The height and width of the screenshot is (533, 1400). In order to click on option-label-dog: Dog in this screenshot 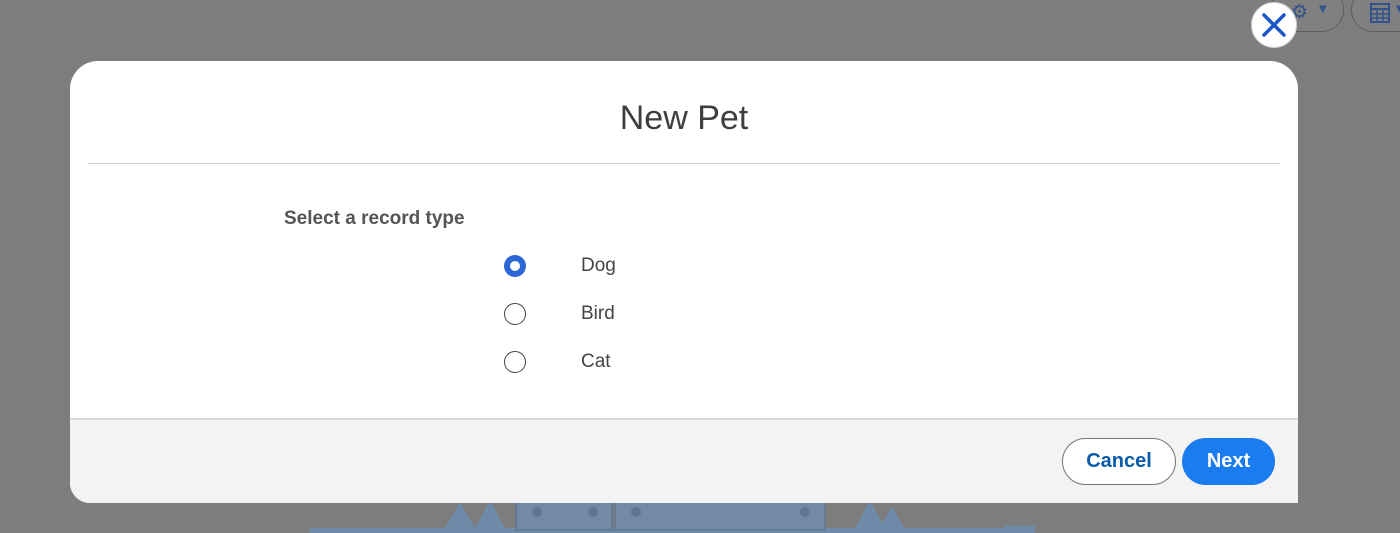, I will do `click(598, 266)`.